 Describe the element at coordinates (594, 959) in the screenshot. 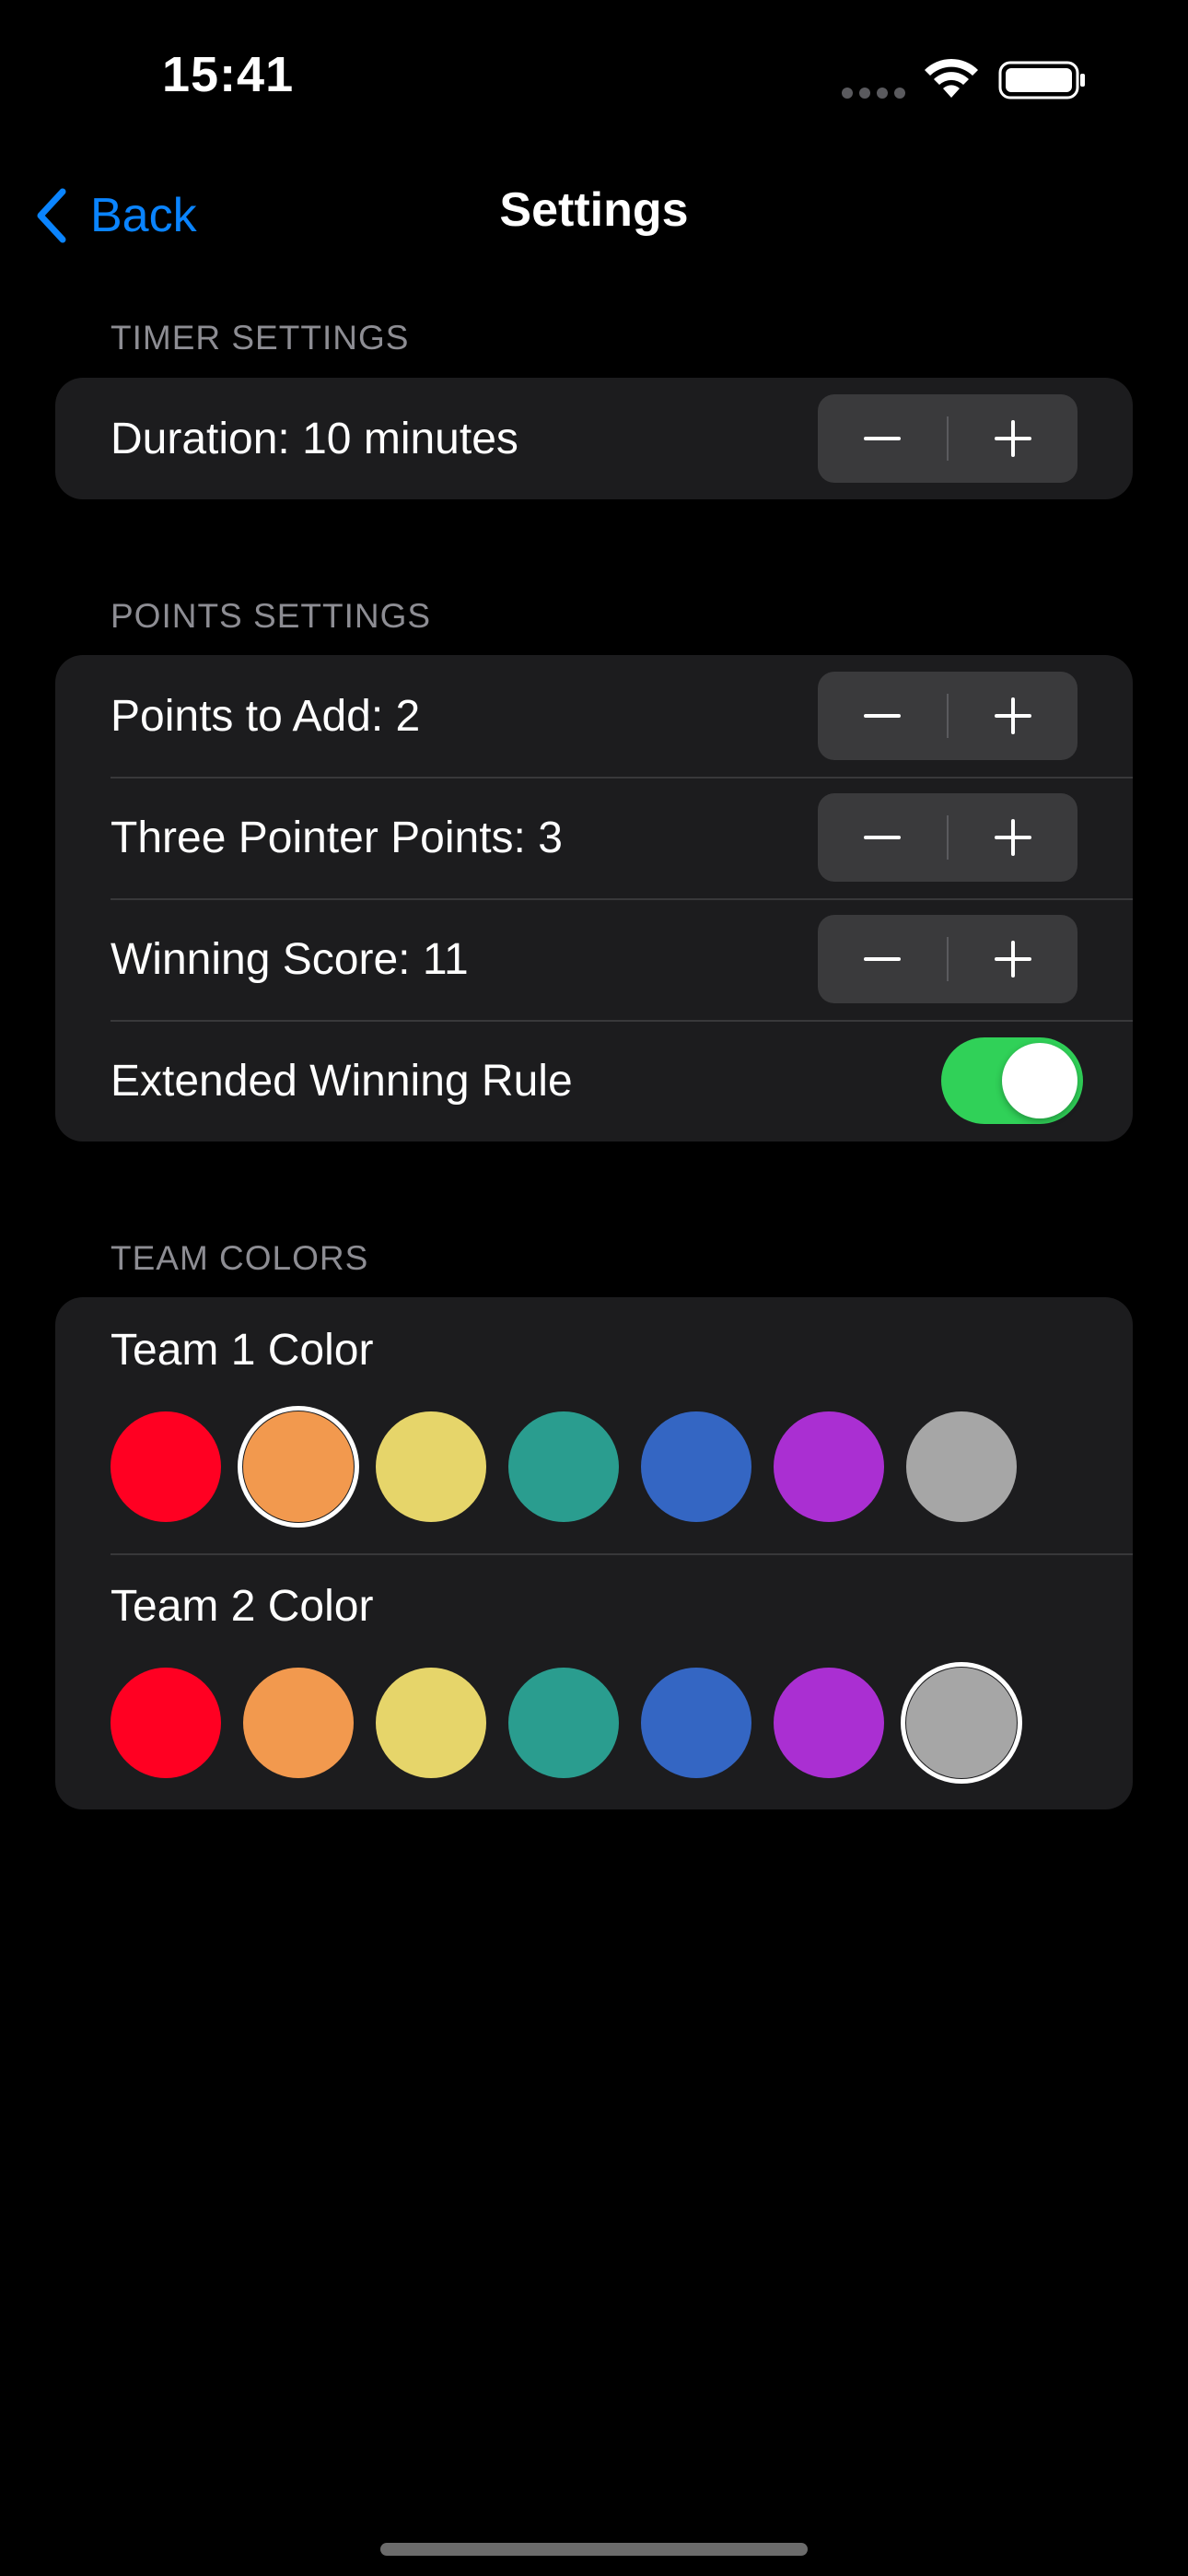

I see `winning-score-row: Winning Score: 11` at that location.